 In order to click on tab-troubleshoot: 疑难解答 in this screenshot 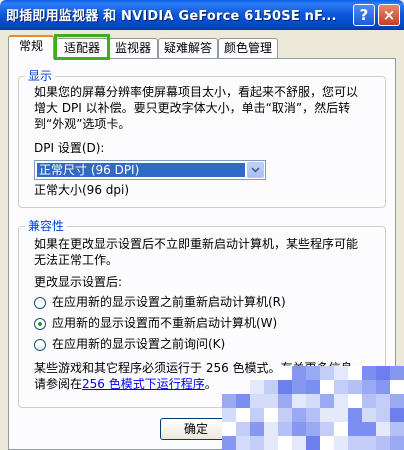, I will do `click(188, 48)`.